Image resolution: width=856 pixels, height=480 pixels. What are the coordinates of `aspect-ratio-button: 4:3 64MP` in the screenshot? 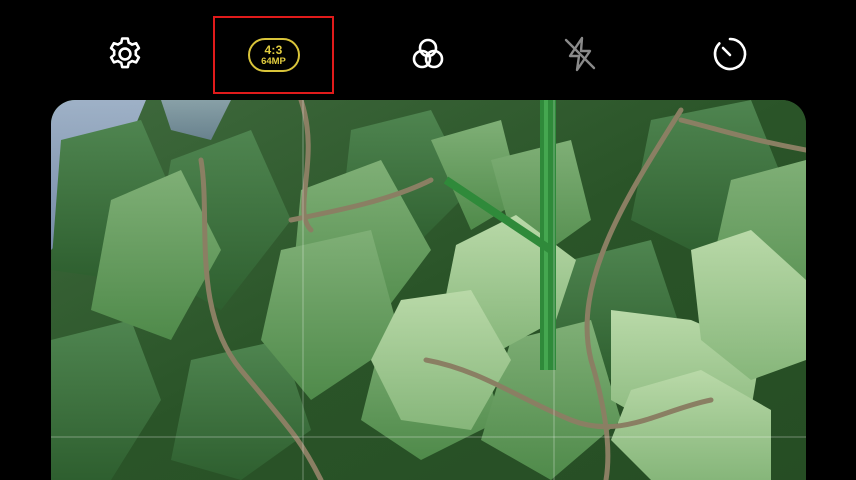 It's located at (273, 55).